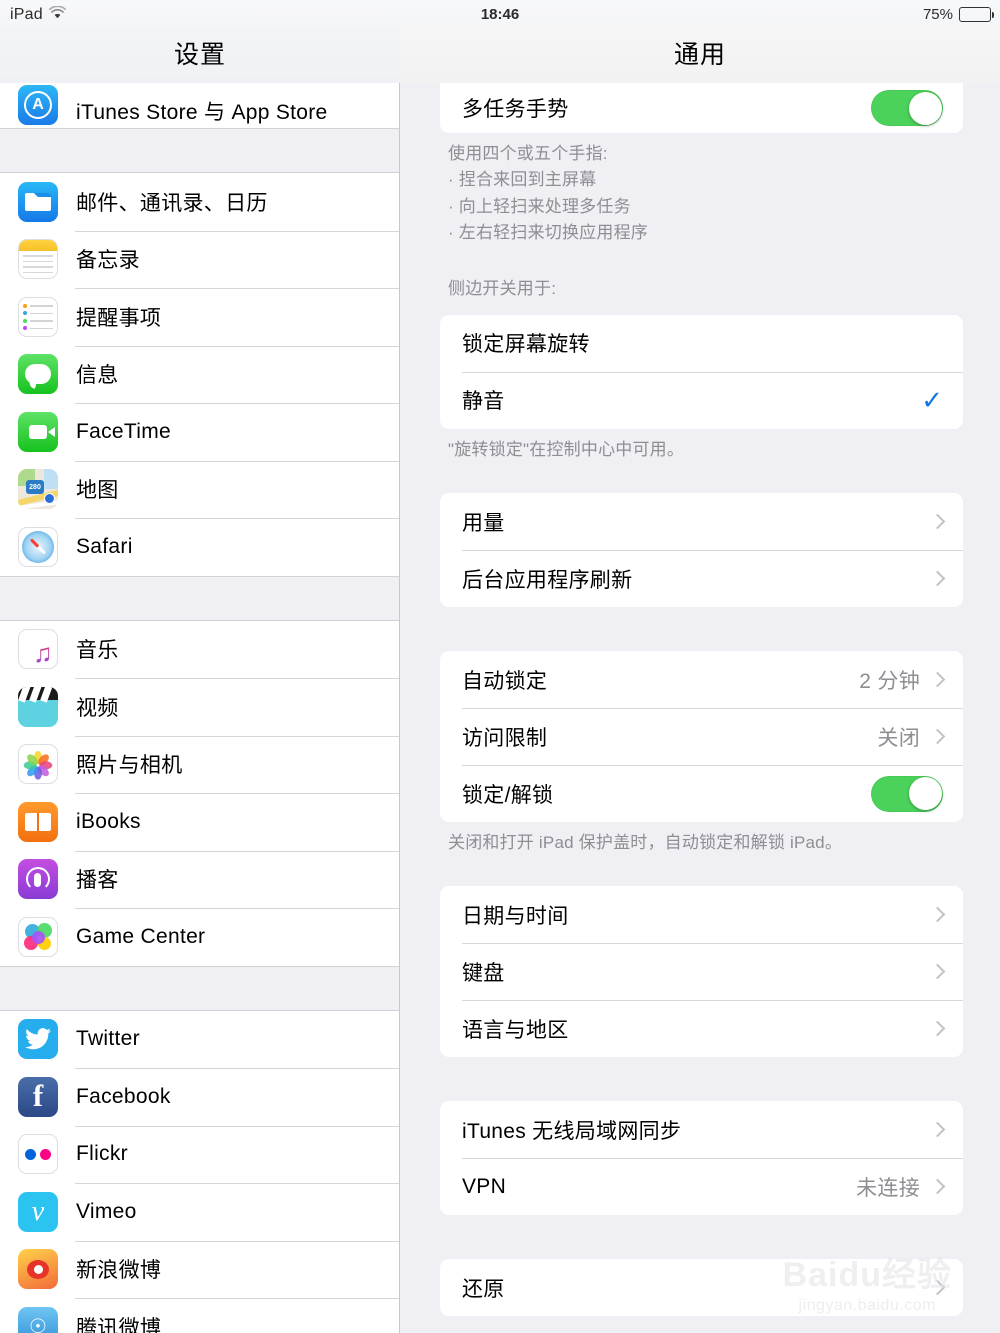 This screenshot has width=1000, height=1333. I want to click on row-label: 后台应用程序刷新, so click(547, 580).